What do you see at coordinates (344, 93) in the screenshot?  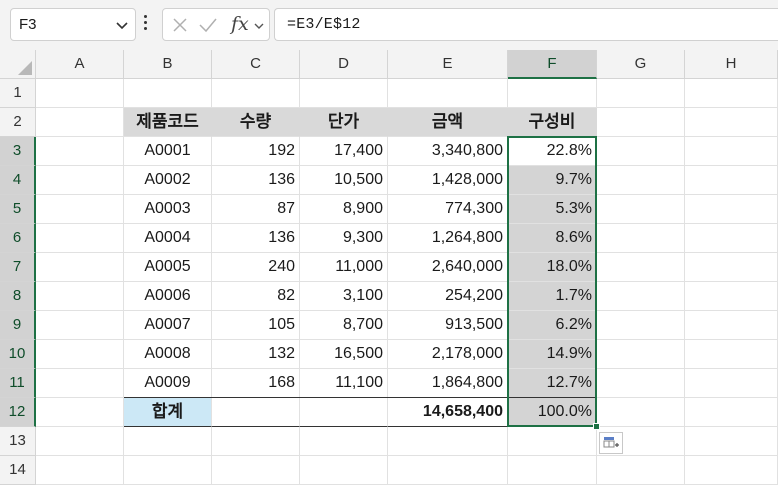 I see `cell-d1` at bounding box center [344, 93].